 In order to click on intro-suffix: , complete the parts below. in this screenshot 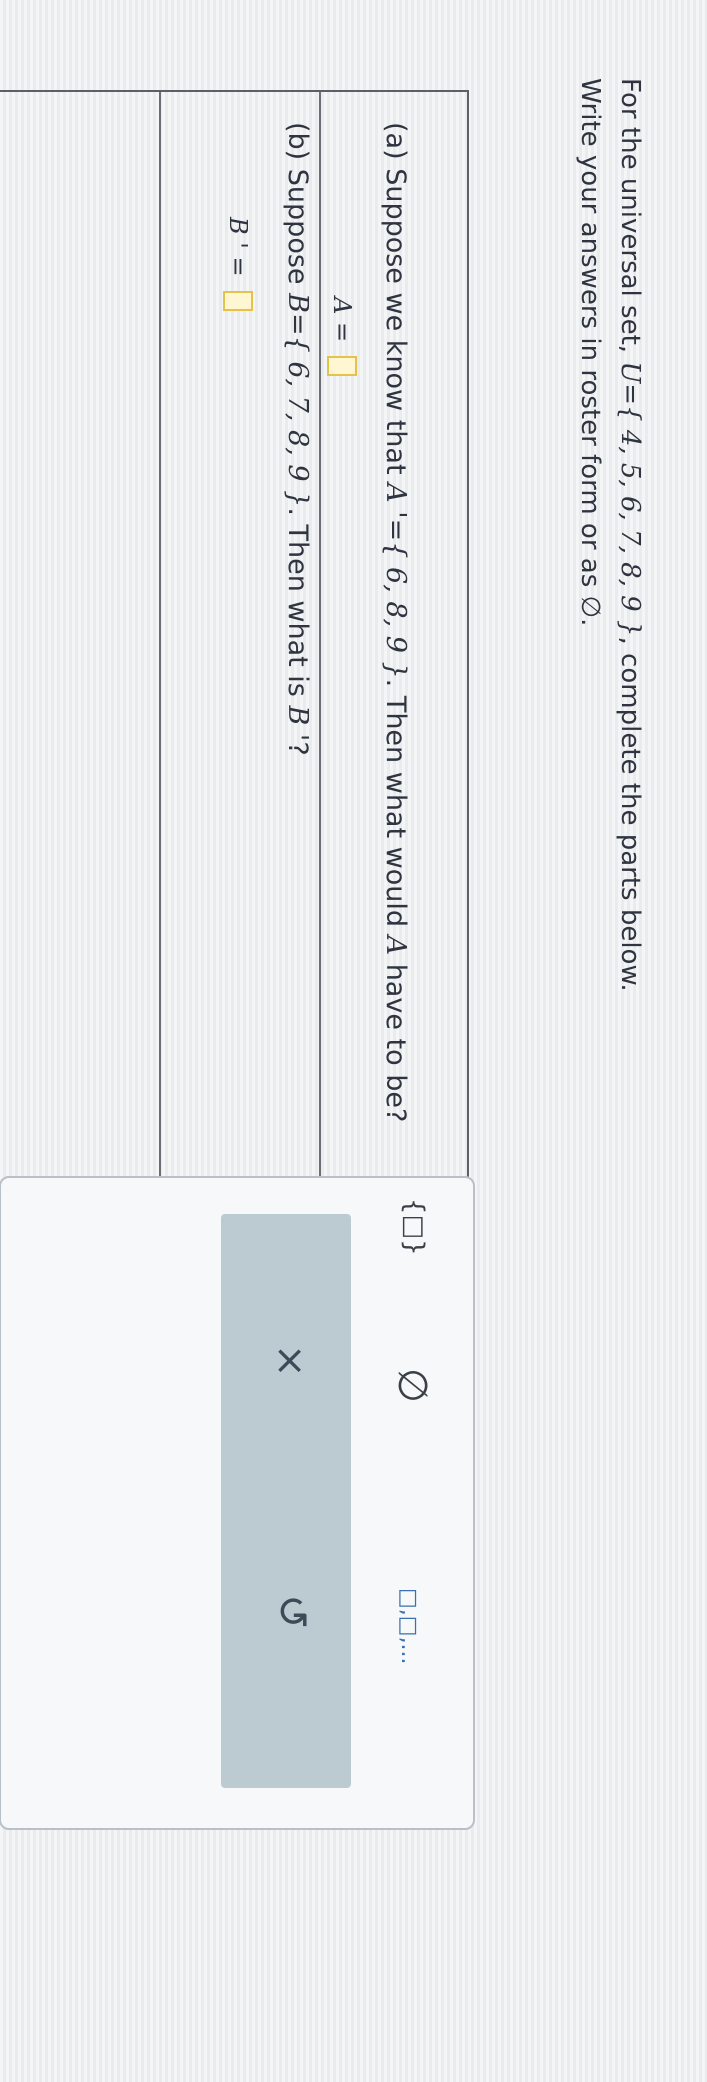, I will do `click(630, 814)`.